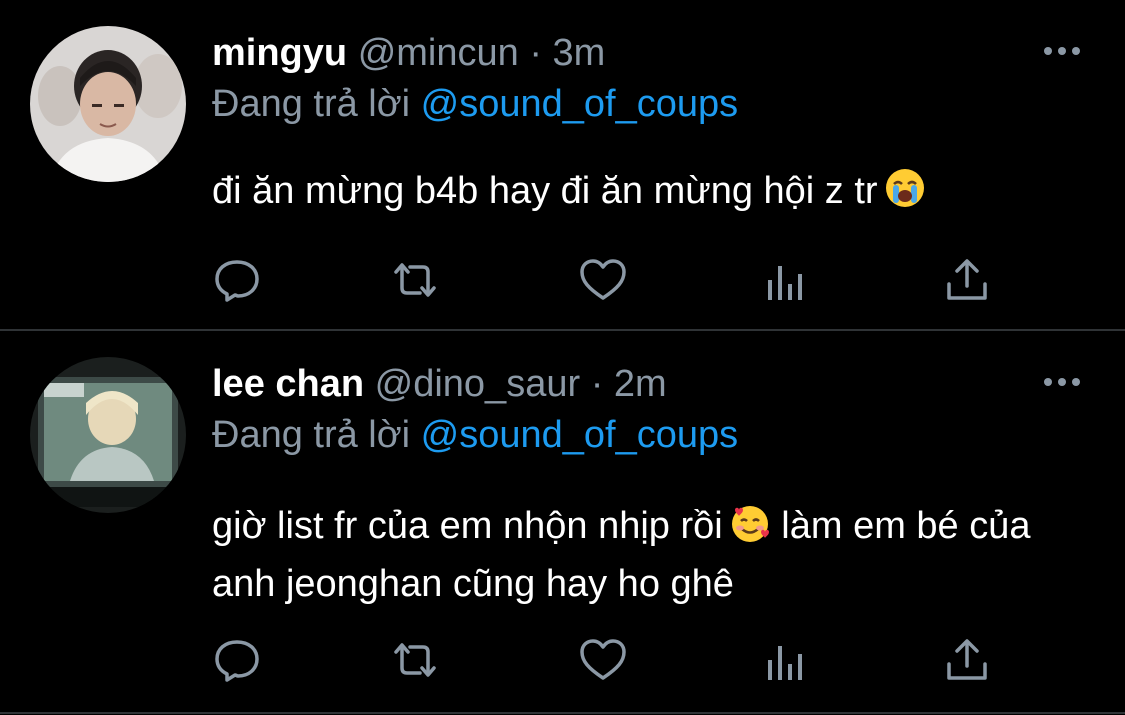  Describe the element at coordinates (750, 523) in the screenshot. I see `smiling-face-with-hearts-emoji` at that location.